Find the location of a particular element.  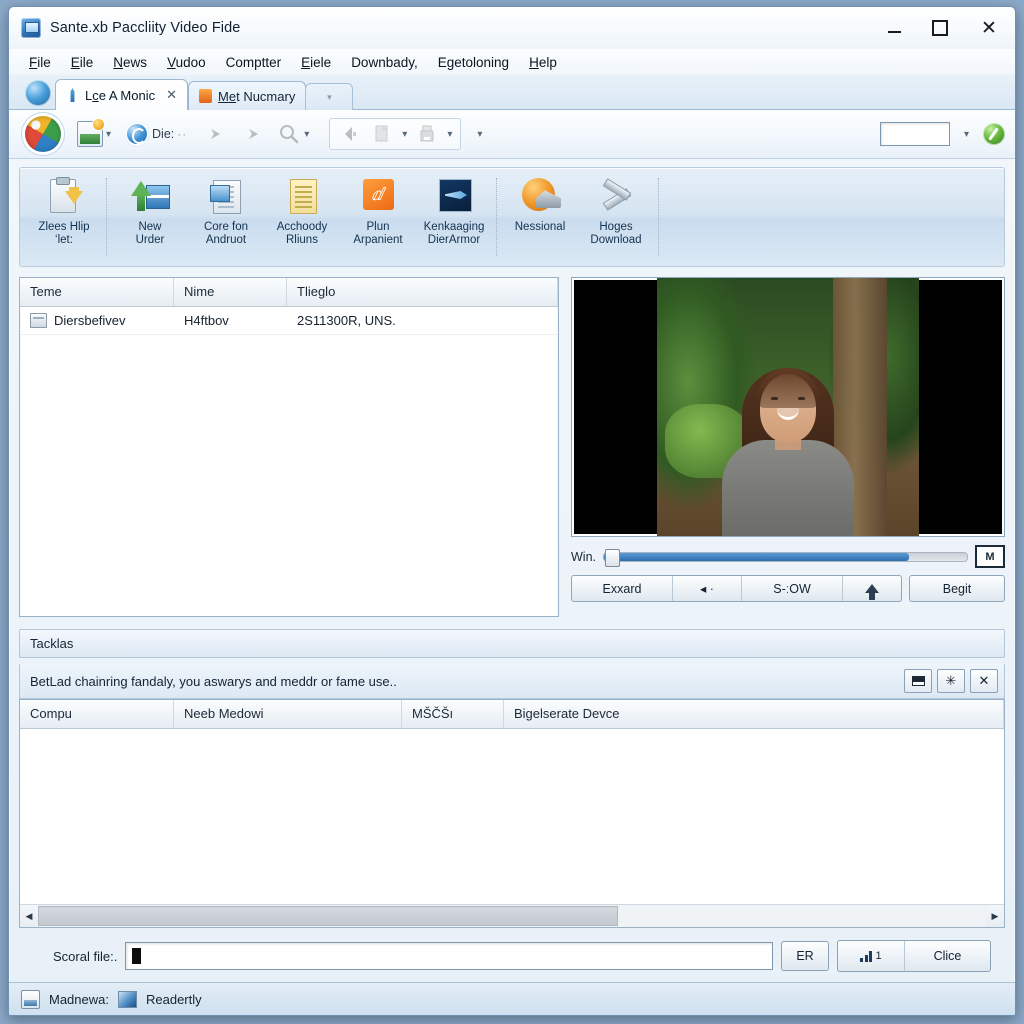

list-cell-name: Diersbefivev is located at coordinates (97, 320).